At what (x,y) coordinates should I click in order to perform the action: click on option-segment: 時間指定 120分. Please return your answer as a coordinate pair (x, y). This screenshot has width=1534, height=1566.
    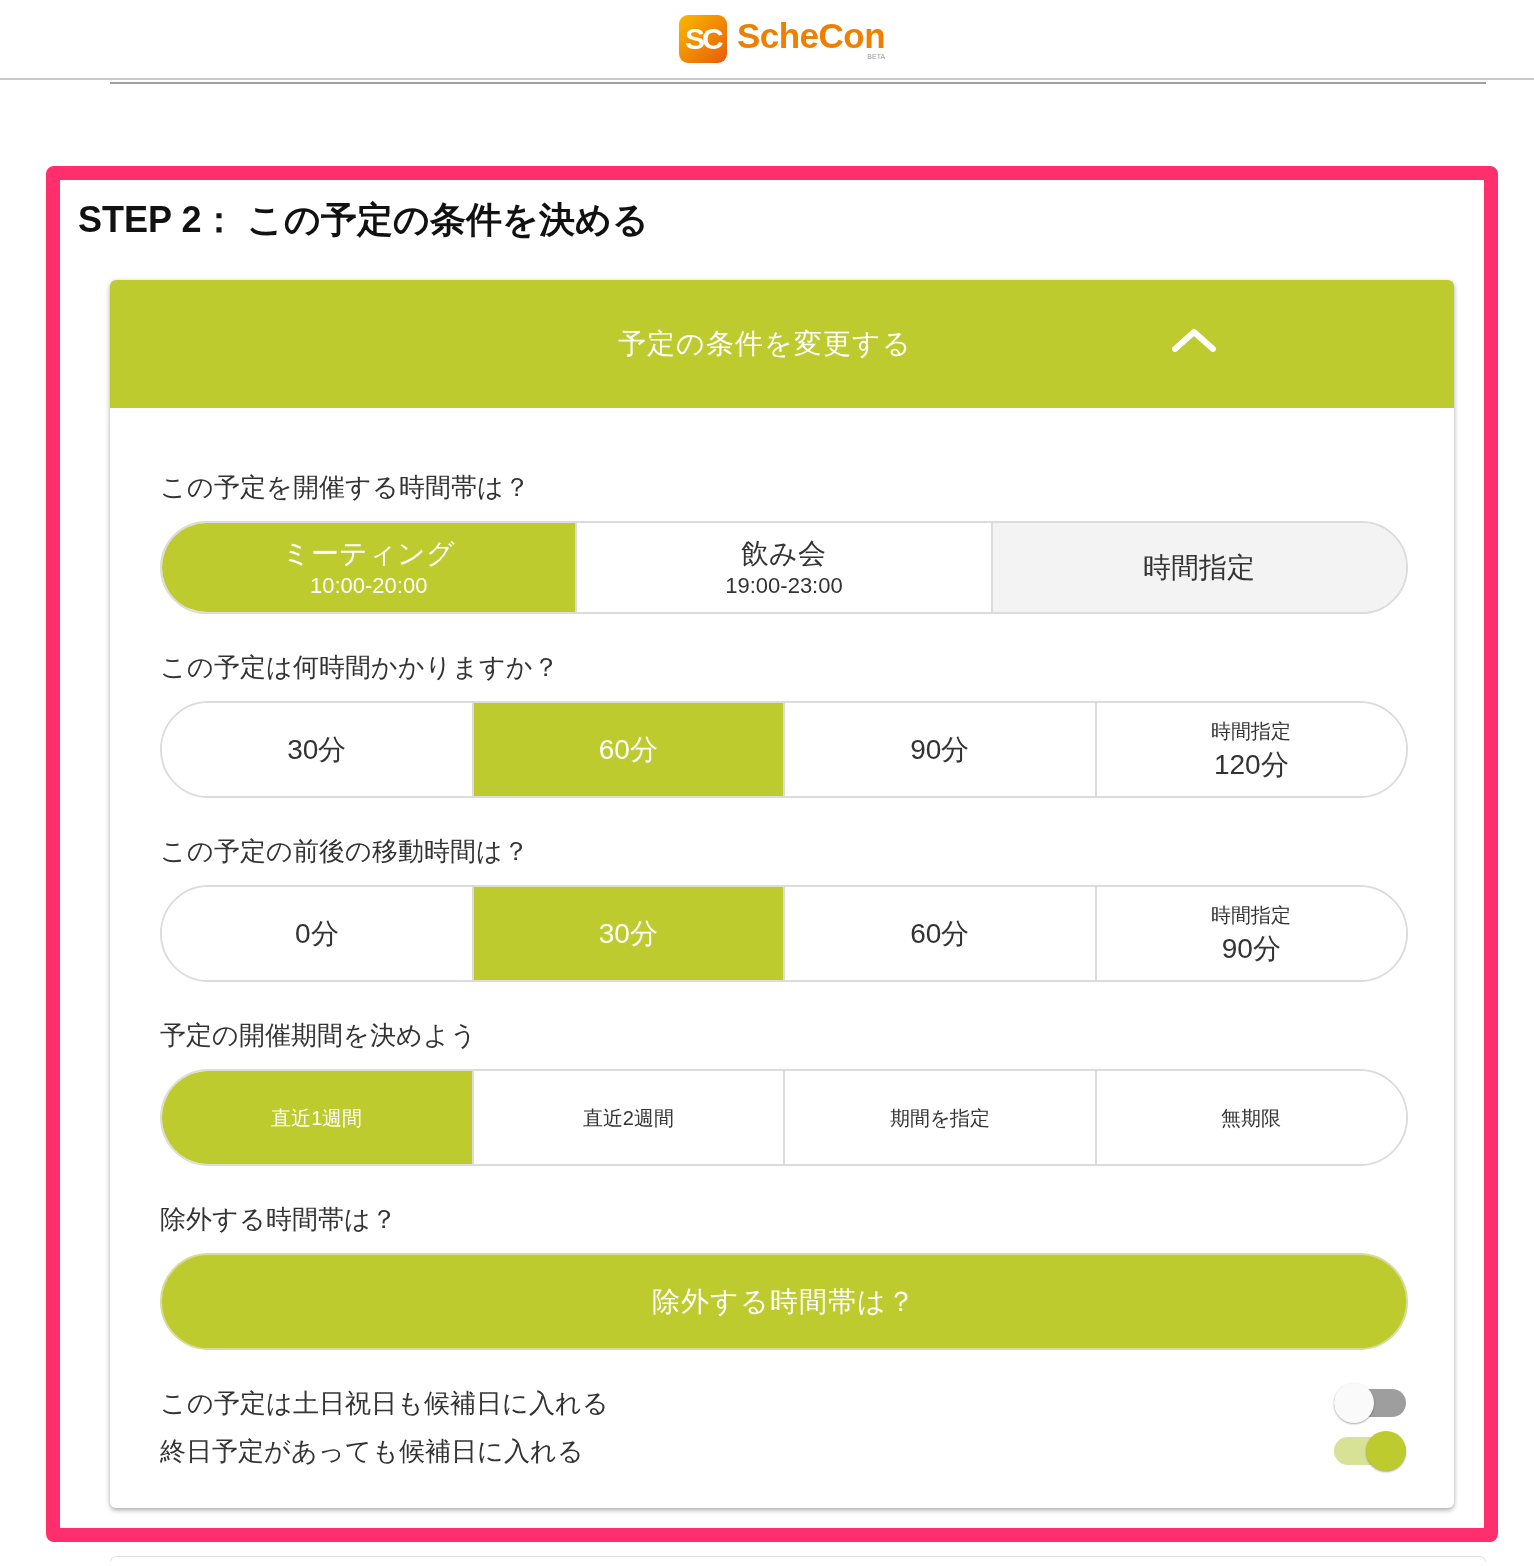
    Looking at the image, I should click on (1250, 749).